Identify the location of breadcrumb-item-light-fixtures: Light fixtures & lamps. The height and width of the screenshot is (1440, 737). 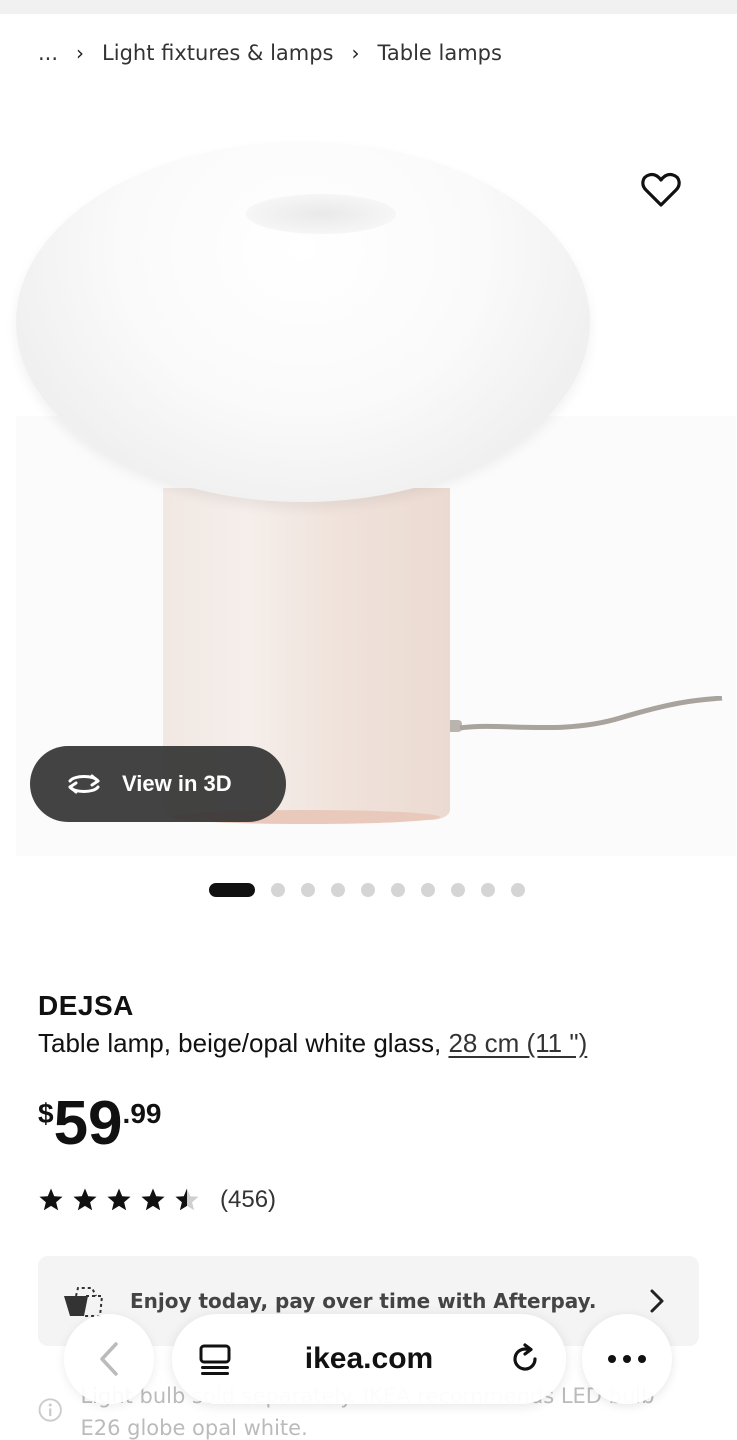
(217, 53).